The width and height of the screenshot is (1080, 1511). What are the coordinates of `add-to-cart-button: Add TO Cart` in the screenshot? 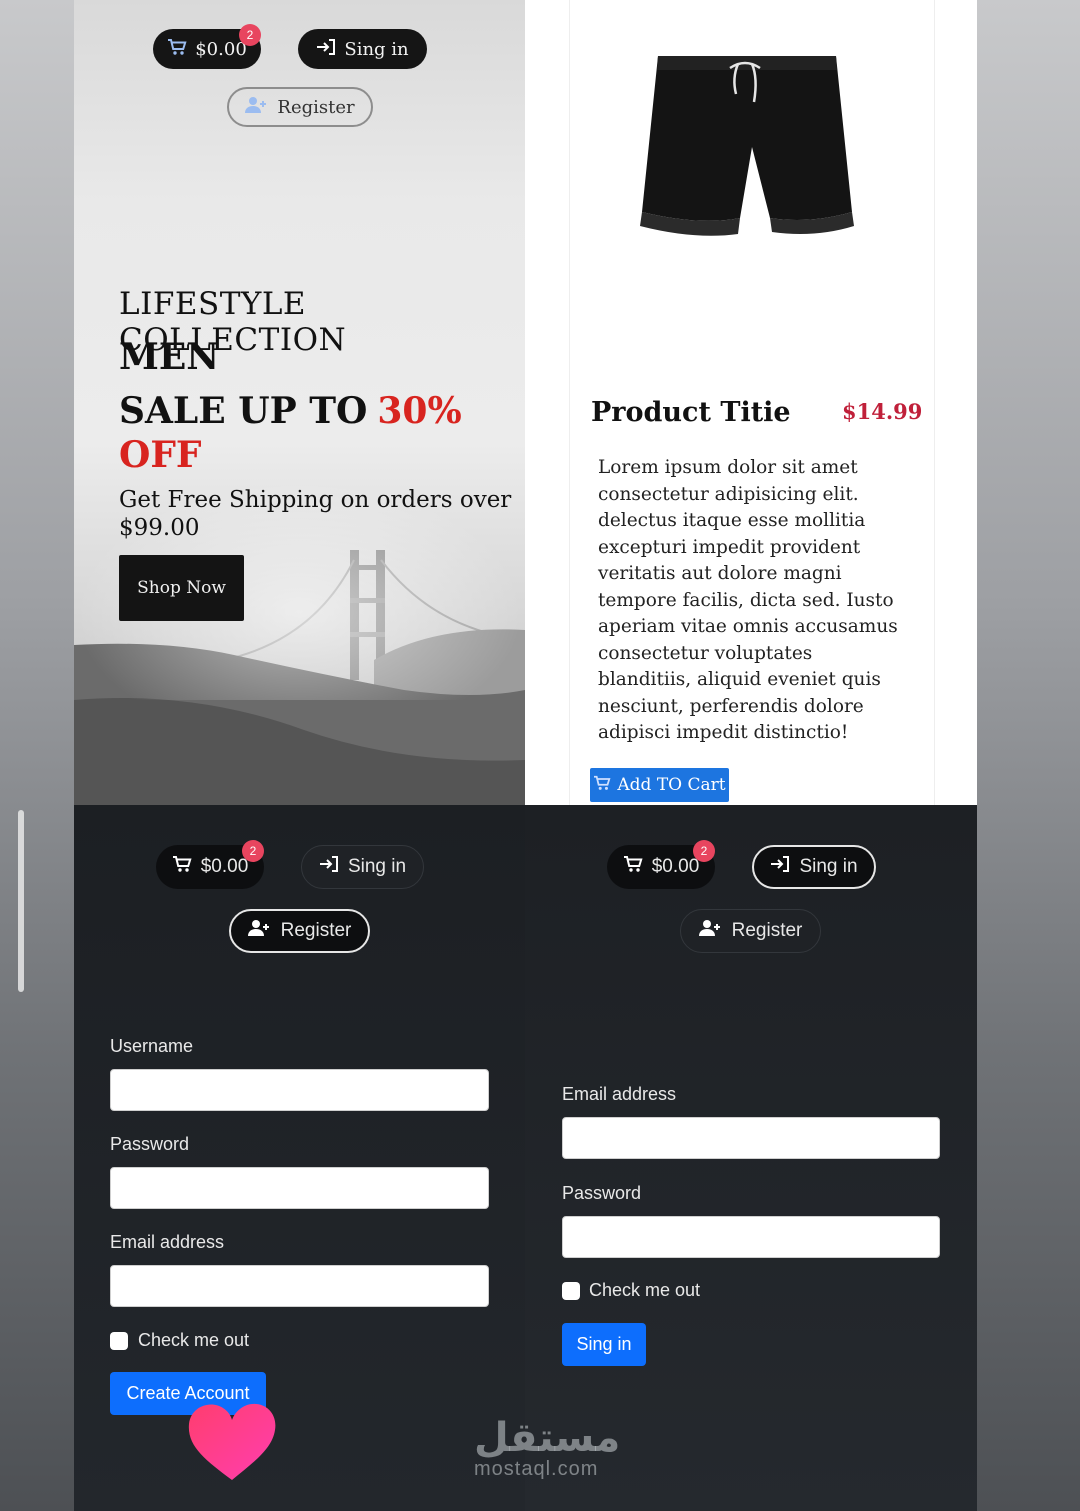 It's located at (659, 785).